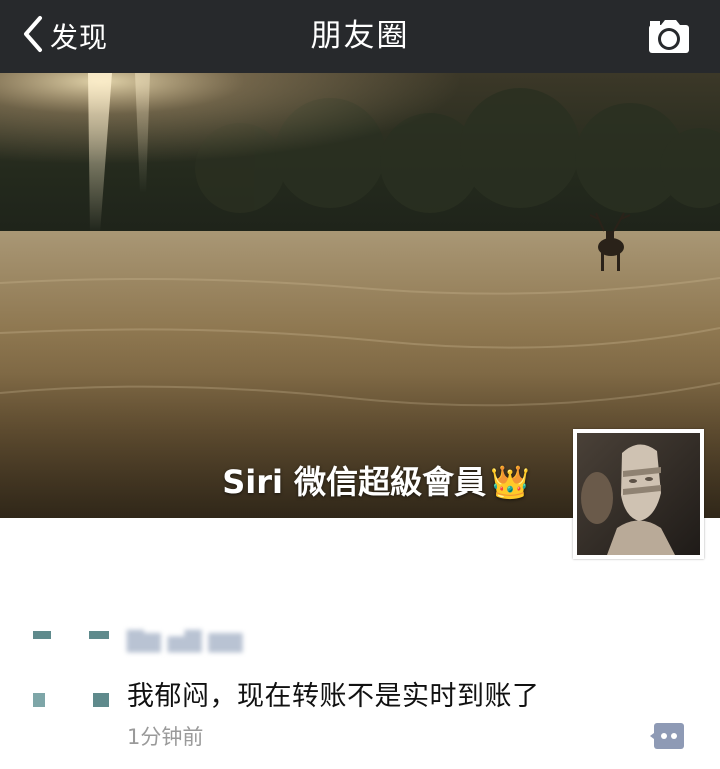 Image resolution: width=720 pixels, height=769 pixels. I want to click on username-text: Siri 微信超級會員, so click(354, 482).